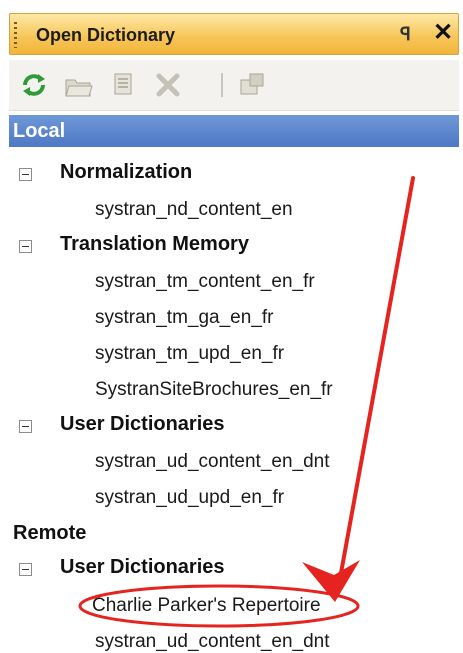  I want to click on properties-button, so click(252, 85).